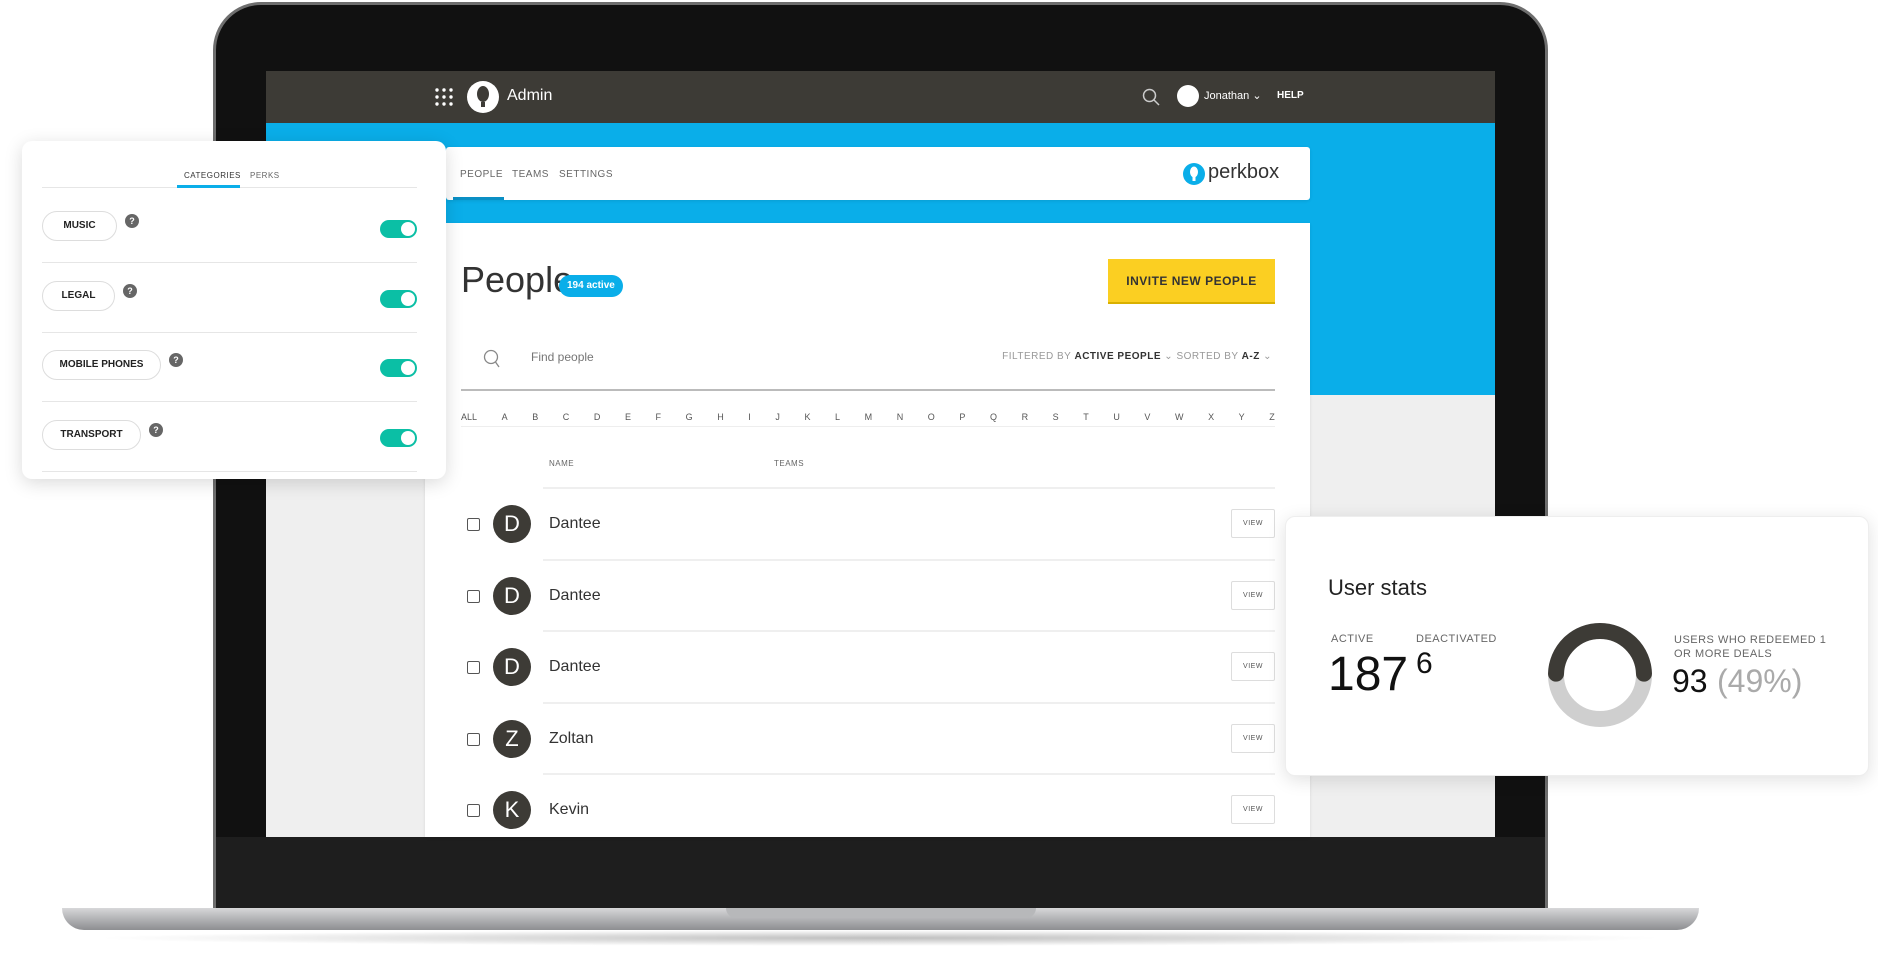 The image size is (1878, 962). What do you see at coordinates (1290, 95) in the screenshot?
I see `help-link: HELP` at bounding box center [1290, 95].